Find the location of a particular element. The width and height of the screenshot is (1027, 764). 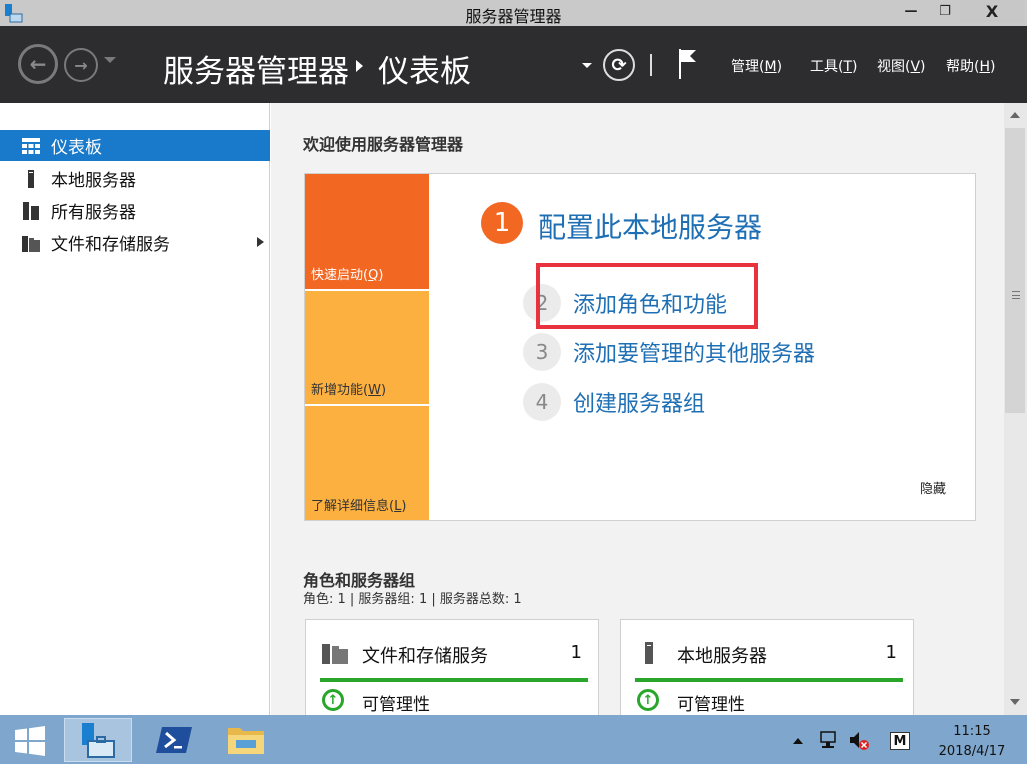

menu-tools: 工具(T) is located at coordinates (834, 66).